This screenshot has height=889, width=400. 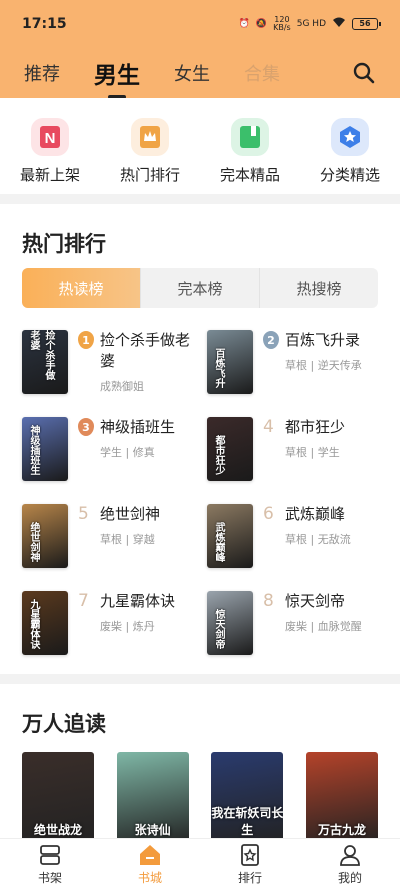 What do you see at coordinates (349, 175) in the screenshot?
I see `category-label: 分类精选` at bounding box center [349, 175].